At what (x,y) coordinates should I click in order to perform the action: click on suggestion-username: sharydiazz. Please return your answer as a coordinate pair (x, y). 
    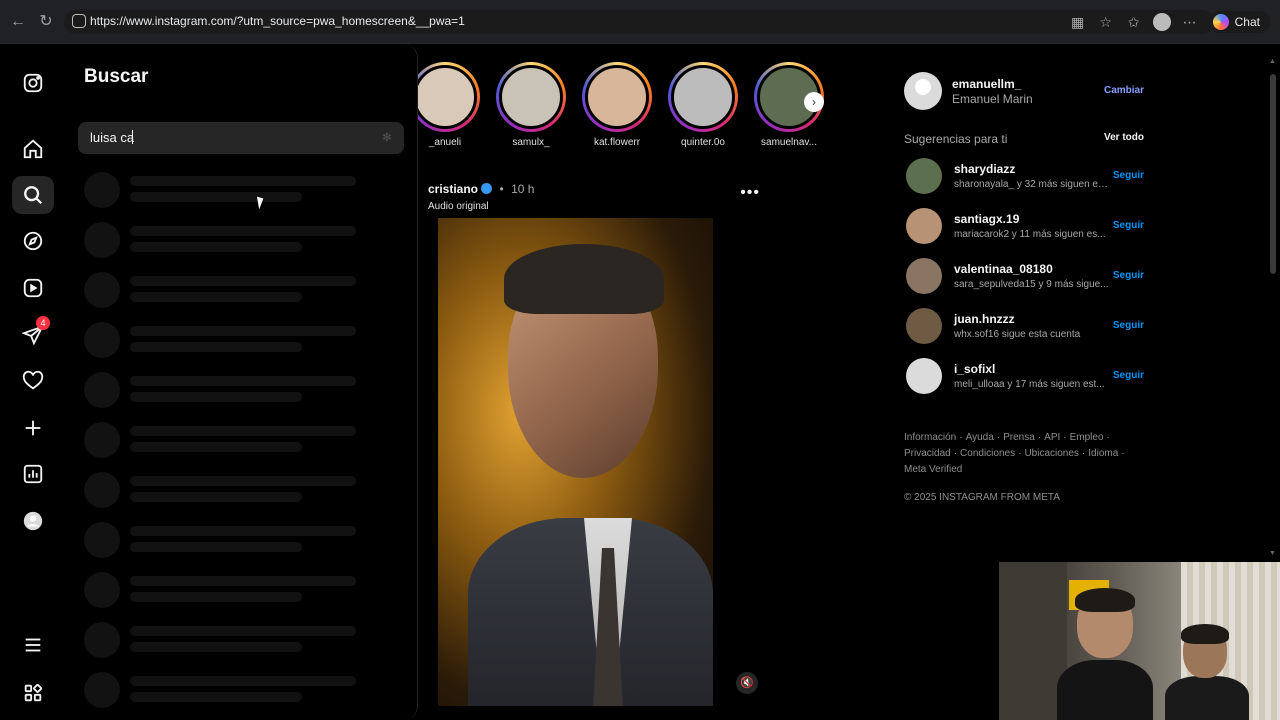
    Looking at the image, I should click on (984, 169).